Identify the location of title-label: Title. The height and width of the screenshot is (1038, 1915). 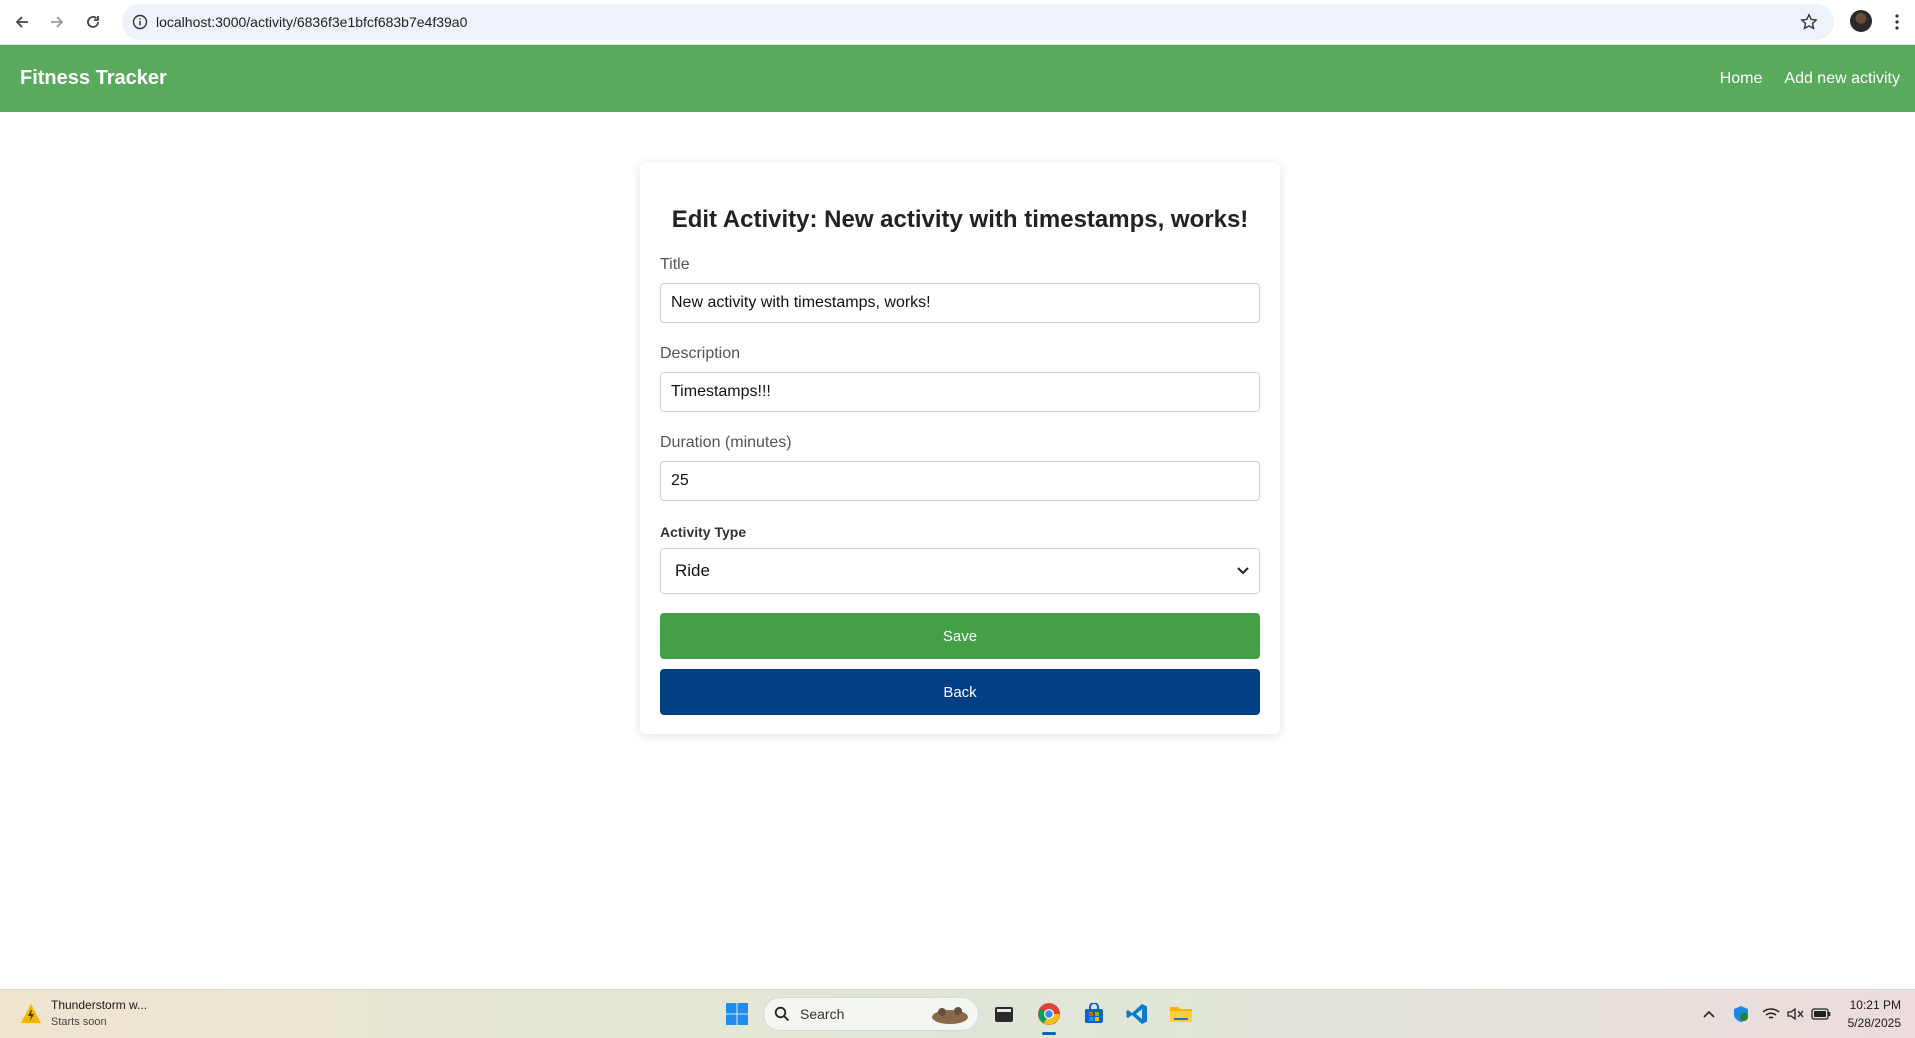
(675, 264).